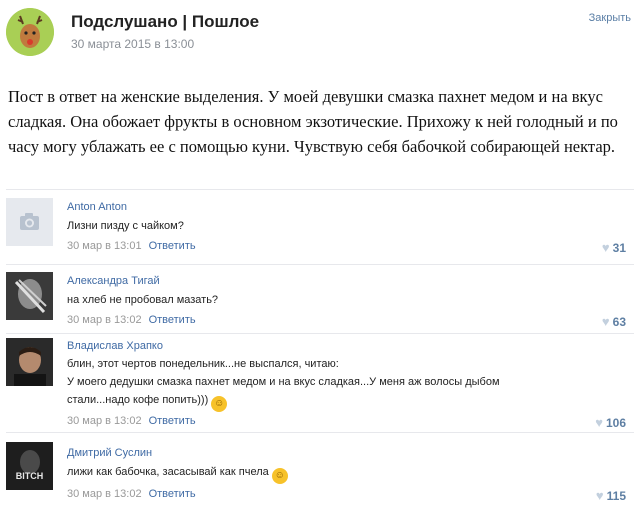 The width and height of the screenshot is (640, 509). What do you see at coordinates (132, 44) in the screenshot?
I see `post-date: 30 марта 2015 в 13:00` at bounding box center [132, 44].